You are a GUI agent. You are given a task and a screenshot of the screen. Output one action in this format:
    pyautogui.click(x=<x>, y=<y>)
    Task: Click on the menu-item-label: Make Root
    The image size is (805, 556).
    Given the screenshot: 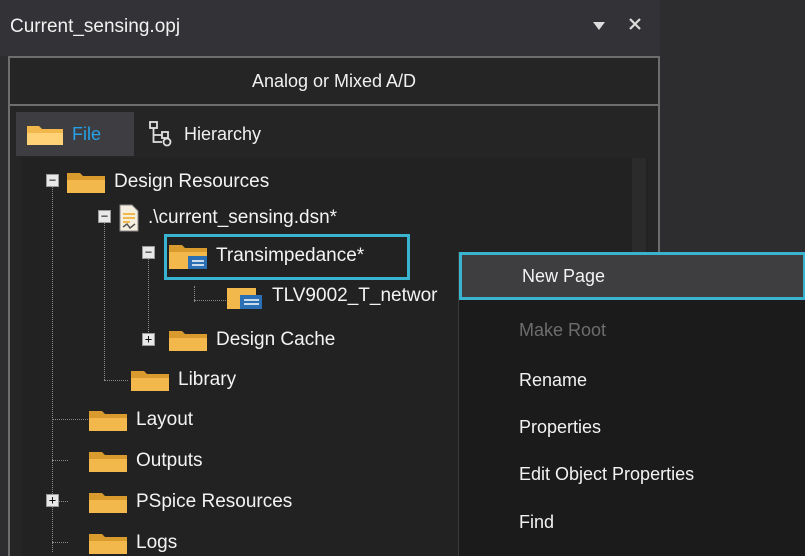 What is the action you would take?
    pyautogui.click(x=563, y=329)
    